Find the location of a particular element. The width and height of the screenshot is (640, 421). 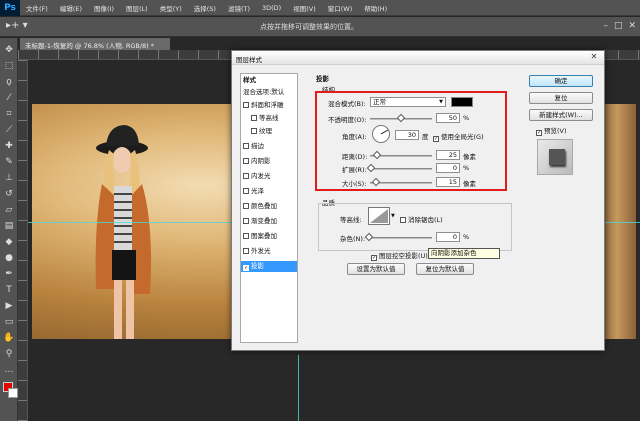

contour-picker is located at coordinates (379, 216).